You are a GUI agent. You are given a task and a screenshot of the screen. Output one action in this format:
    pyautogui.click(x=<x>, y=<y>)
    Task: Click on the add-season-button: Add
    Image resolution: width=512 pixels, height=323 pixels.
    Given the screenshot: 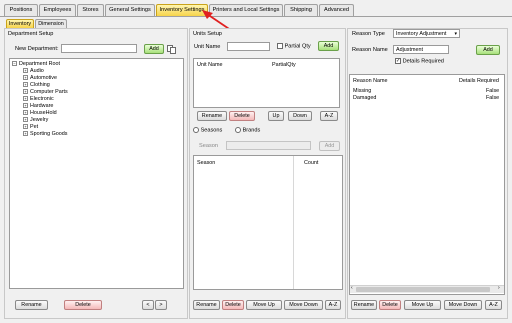 What is the action you would take?
    pyautogui.click(x=329, y=146)
    